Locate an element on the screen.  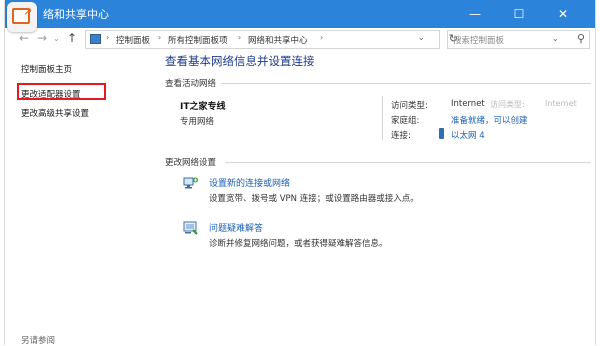
active-networks-heading: 查看活动网络 is located at coordinates (191, 84).